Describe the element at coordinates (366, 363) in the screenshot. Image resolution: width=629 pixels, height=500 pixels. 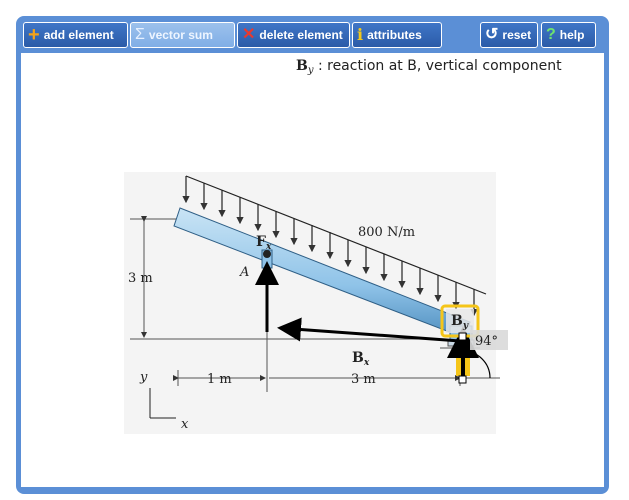
I see `label-bx-sub: x` at that location.